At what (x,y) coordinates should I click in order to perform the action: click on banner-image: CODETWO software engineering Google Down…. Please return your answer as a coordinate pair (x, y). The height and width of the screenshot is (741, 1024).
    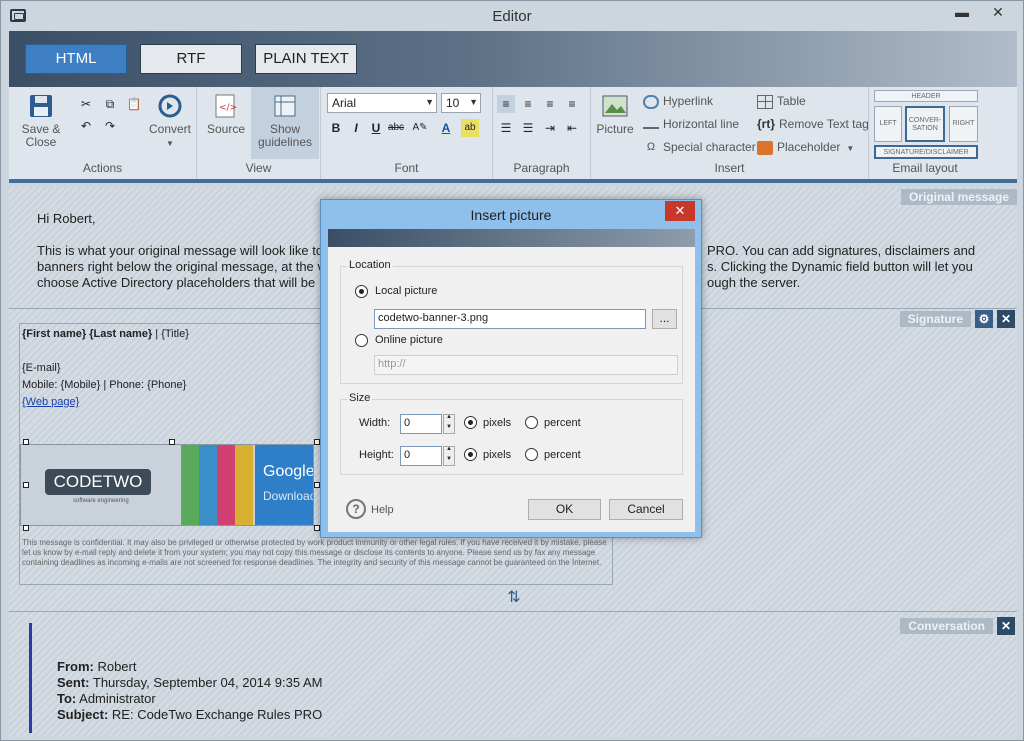
    Looking at the image, I should click on (167, 485).